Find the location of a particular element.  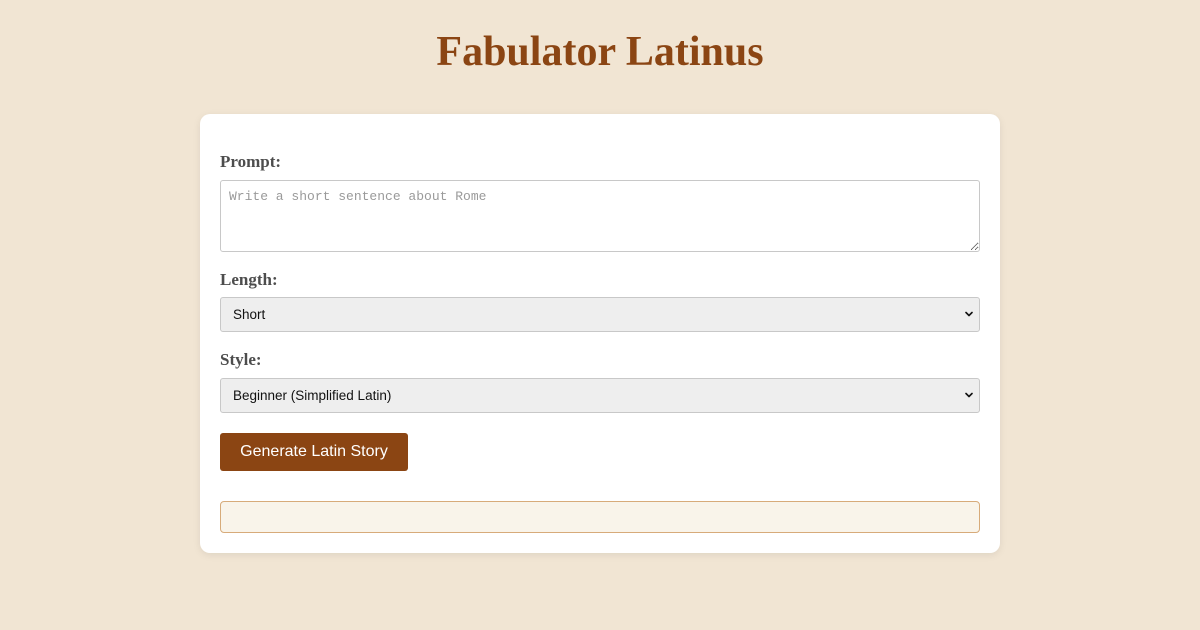

prompt-input is located at coordinates (600, 216).